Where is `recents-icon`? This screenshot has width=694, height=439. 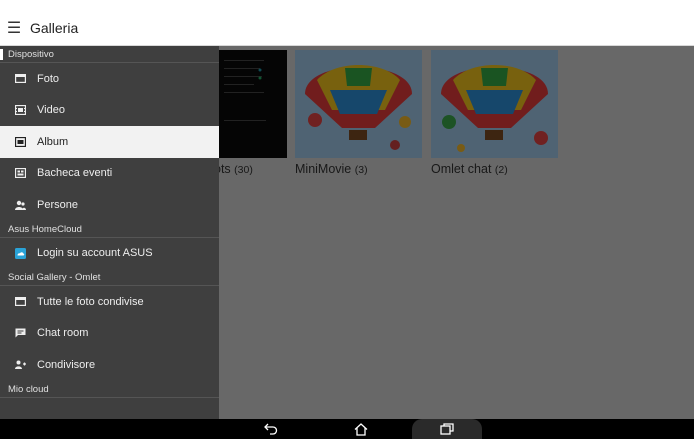
recents-icon is located at coordinates (447, 429).